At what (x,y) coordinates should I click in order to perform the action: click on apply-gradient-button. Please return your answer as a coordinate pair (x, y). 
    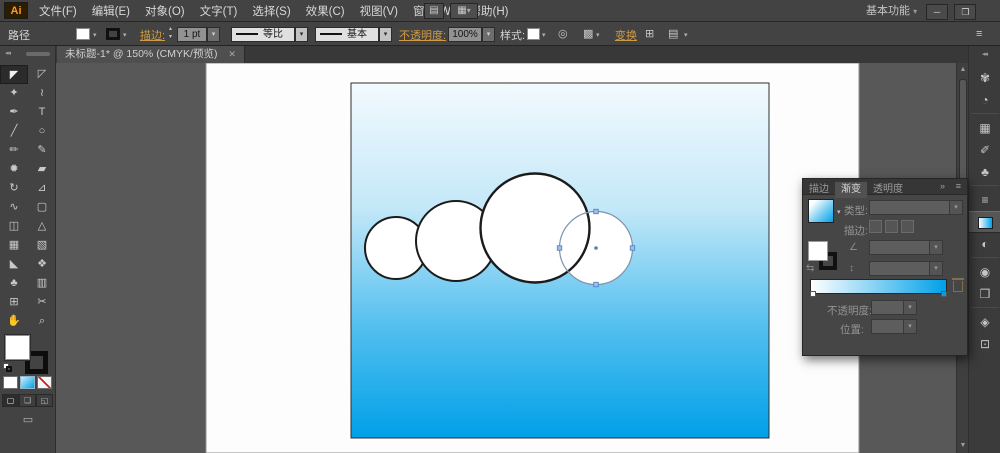
    Looking at the image, I should click on (27, 382).